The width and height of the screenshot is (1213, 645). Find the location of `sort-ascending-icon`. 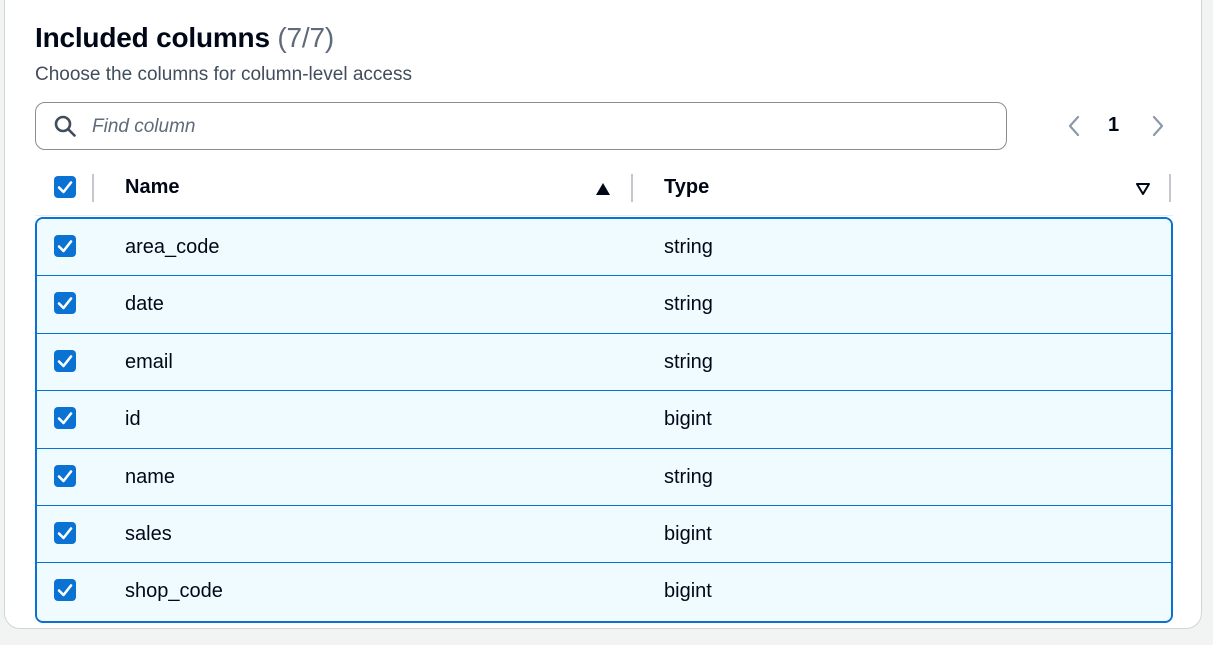

sort-ascending-icon is located at coordinates (603, 189).